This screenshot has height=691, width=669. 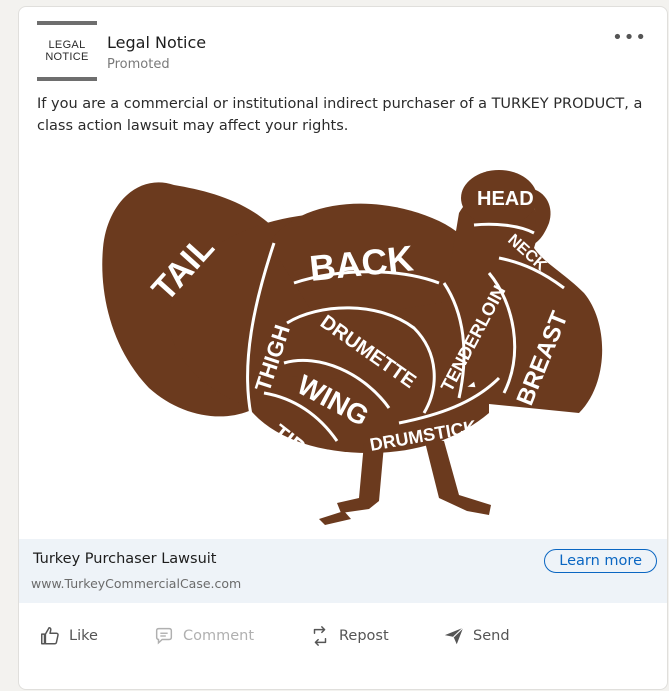 What do you see at coordinates (138, 64) in the screenshot?
I see `promoted-label: Promoted` at bounding box center [138, 64].